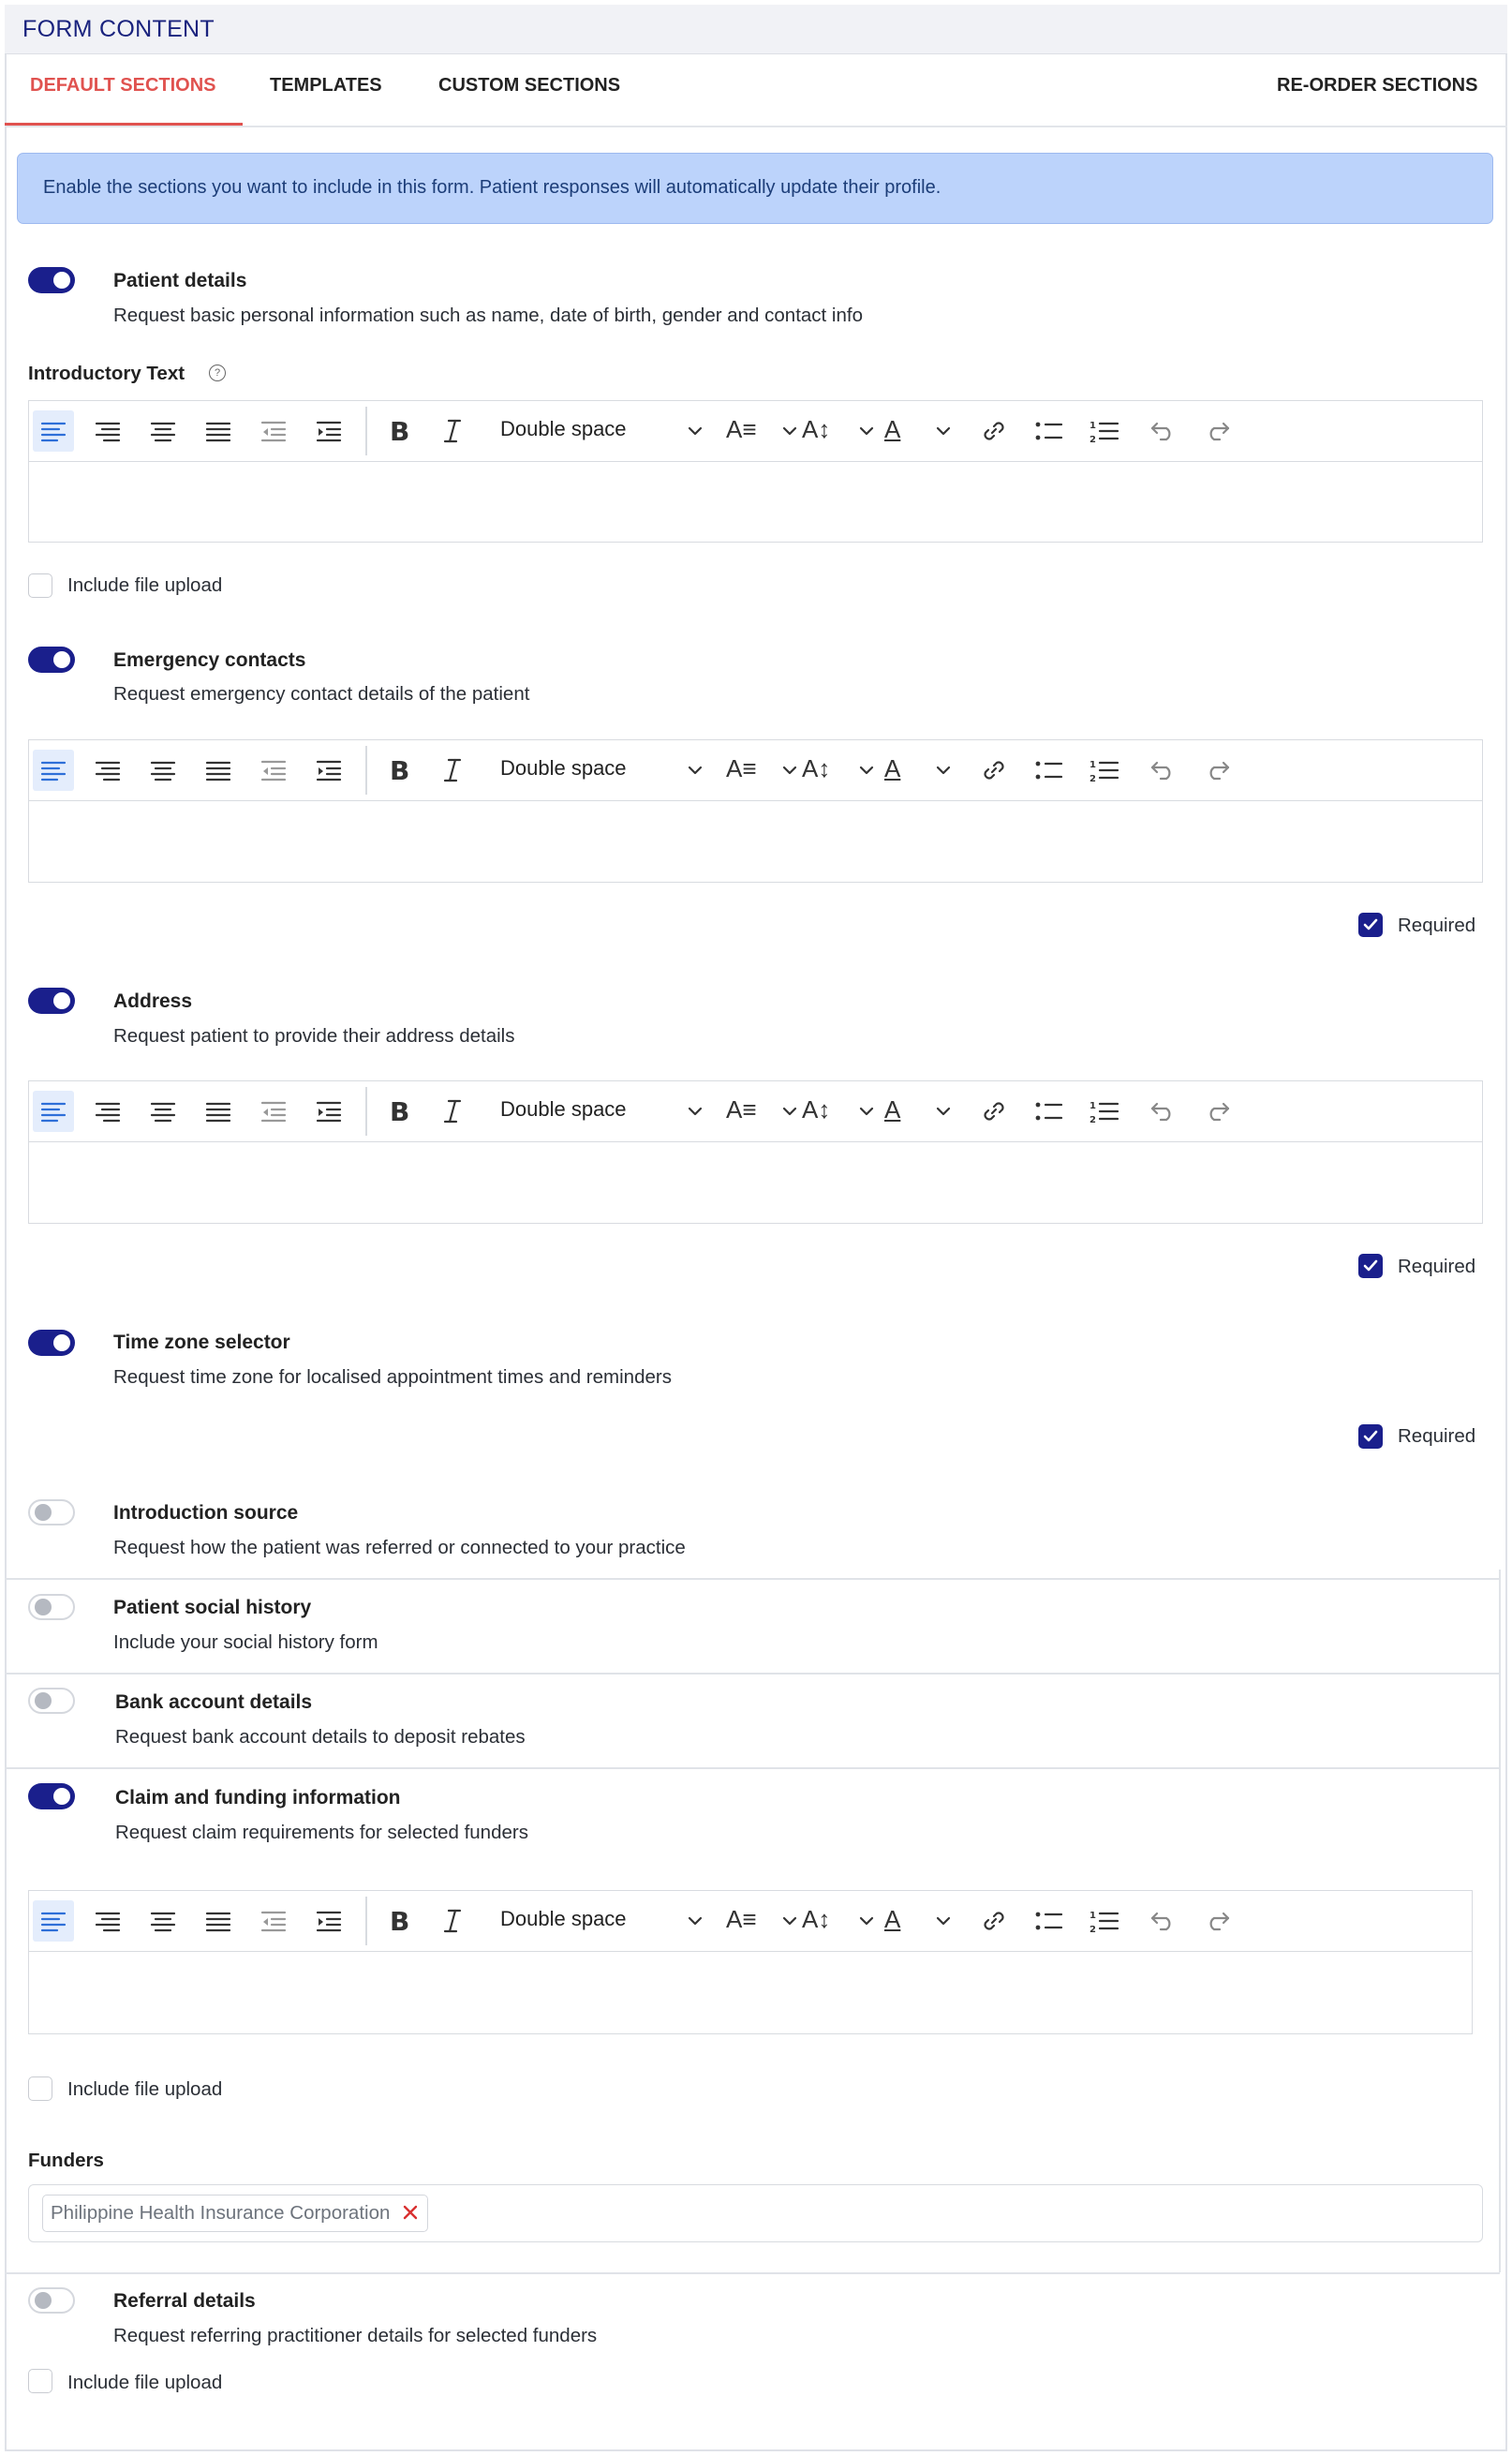 The image size is (1512, 2456). What do you see at coordinates (51, 1701) in the screenshot?
I see `bank-account-toggle` at bounding box center [51, 1701].